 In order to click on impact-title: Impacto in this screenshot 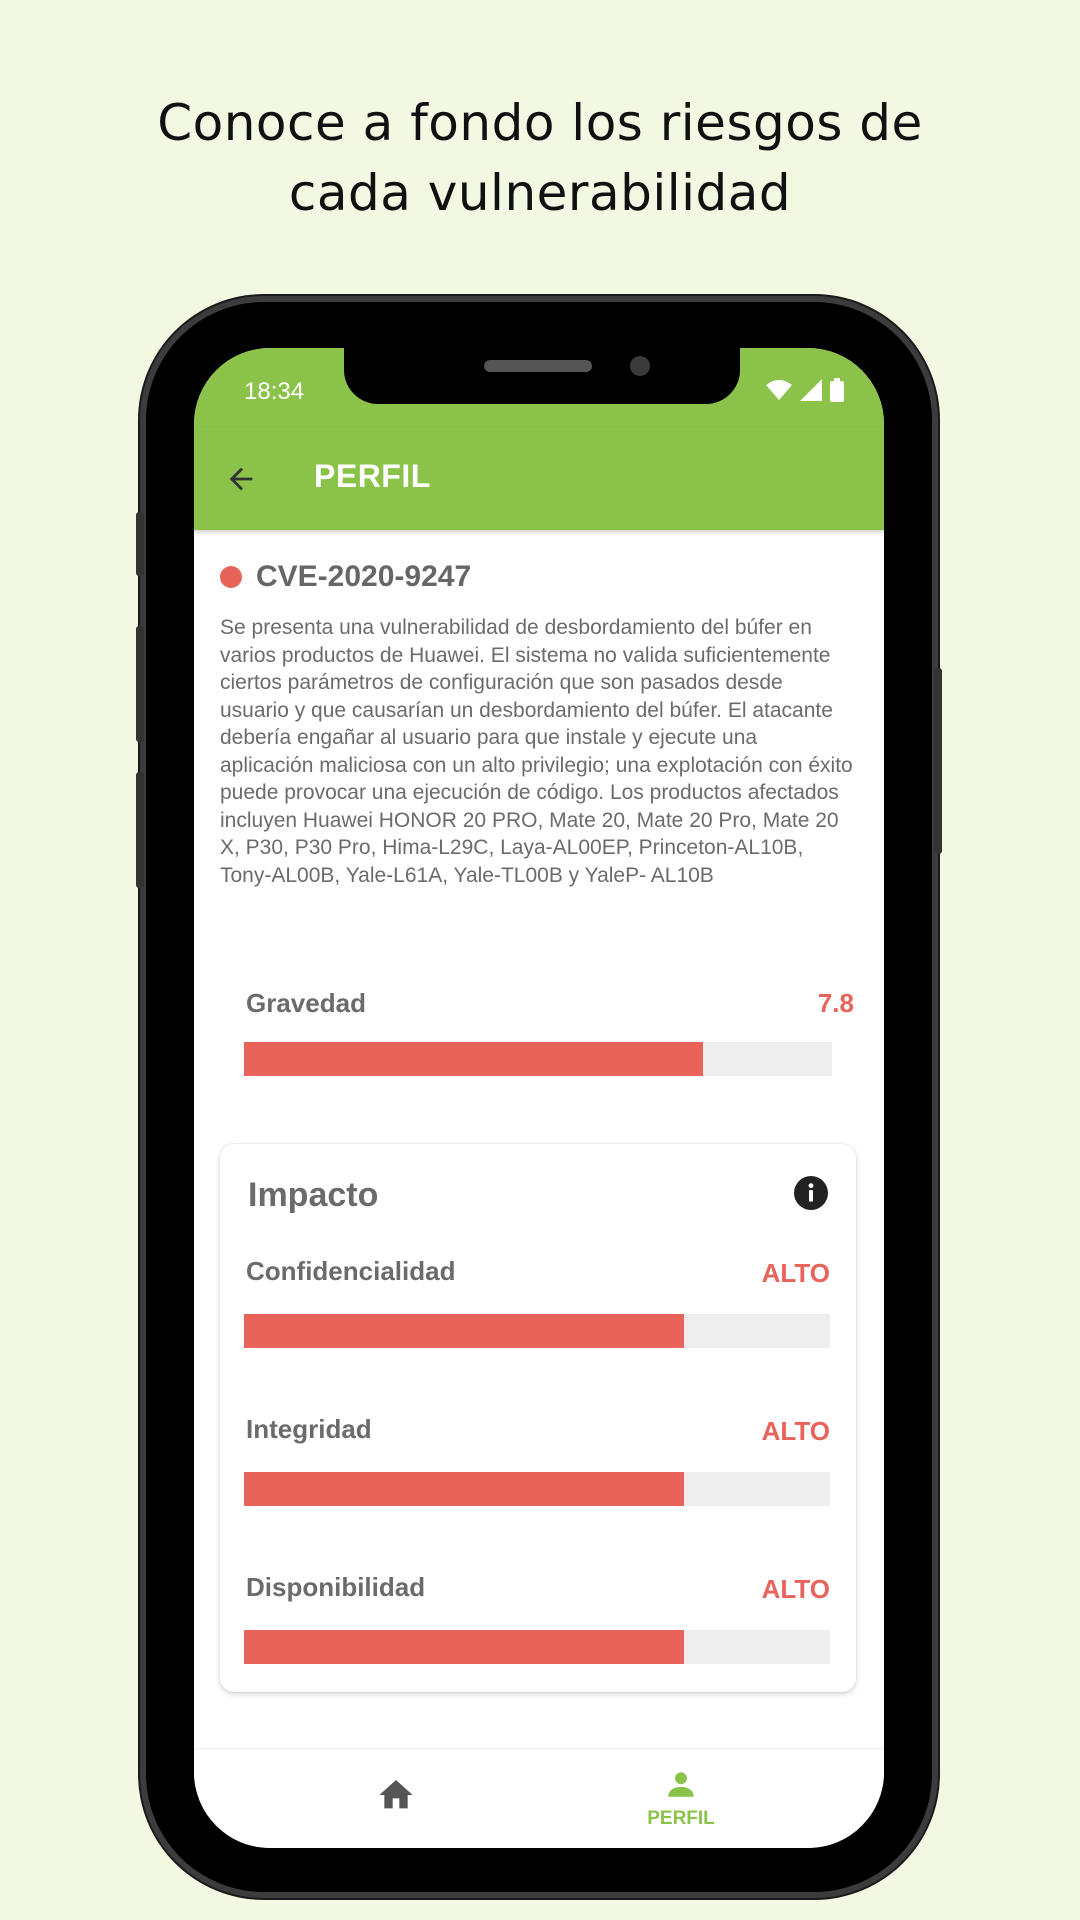, I will do `click(313, 1195)`.